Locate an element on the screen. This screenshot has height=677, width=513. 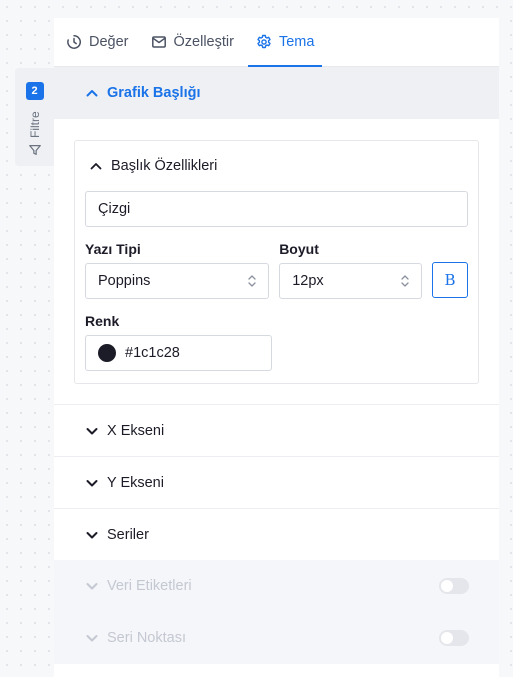
clock-icon is located at coordinates (74, 42).